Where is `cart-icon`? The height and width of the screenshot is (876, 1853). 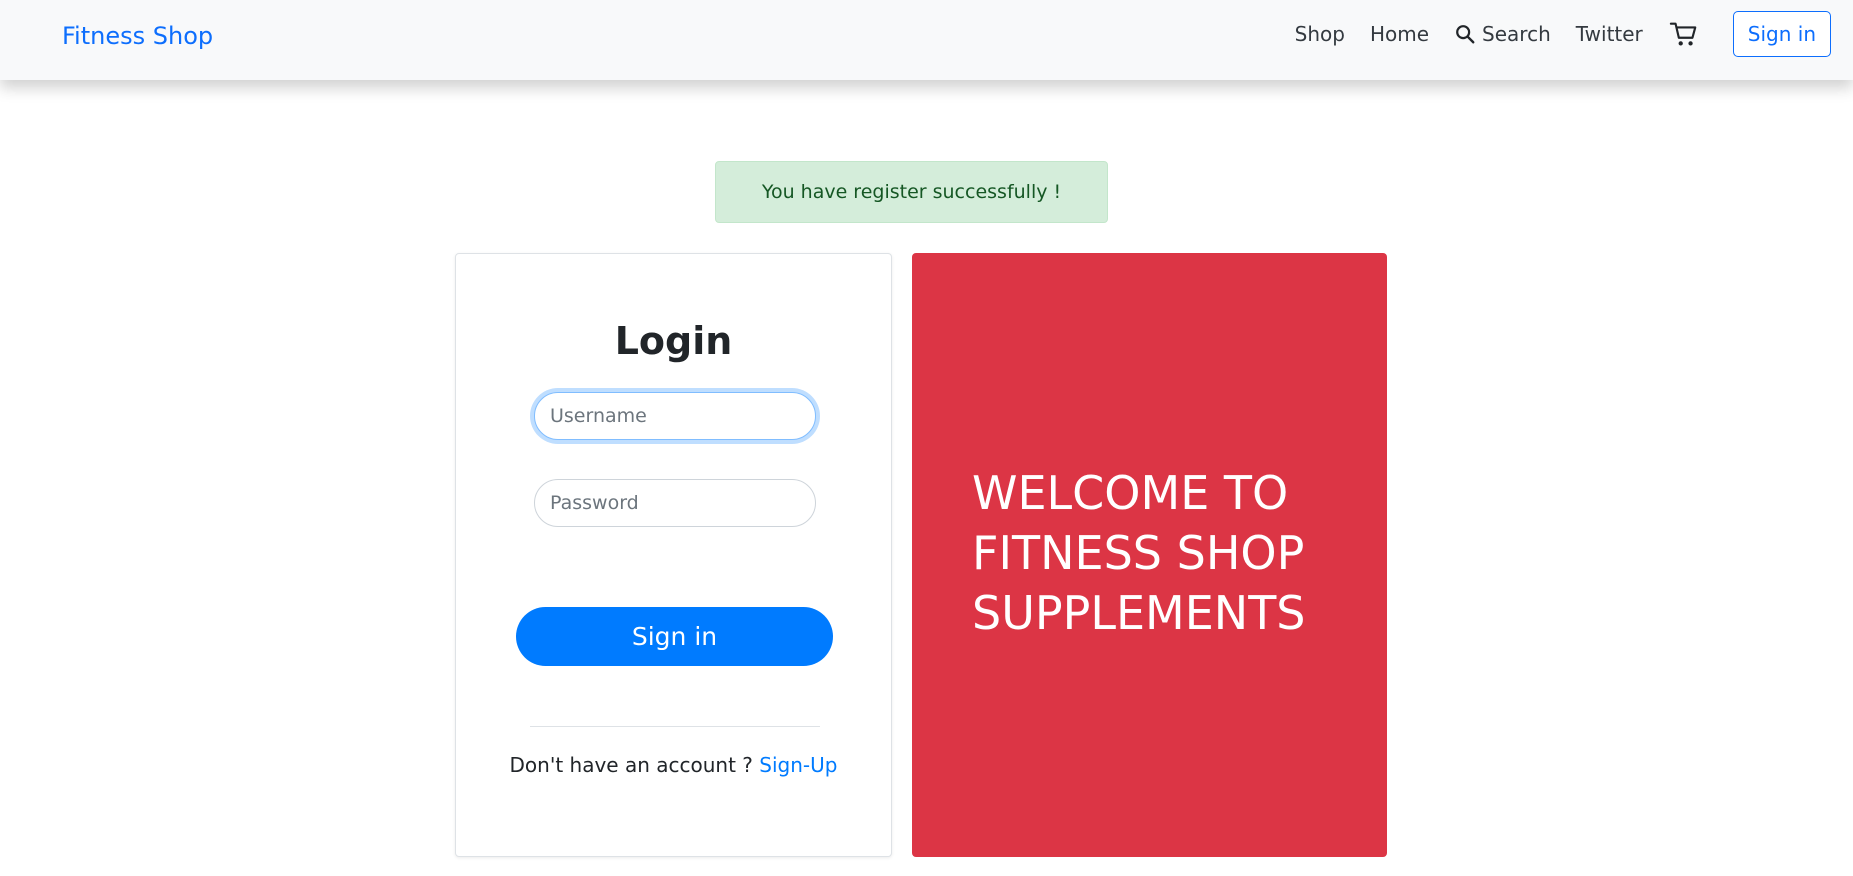 cart-icon is located at coordinates (1683, 34).